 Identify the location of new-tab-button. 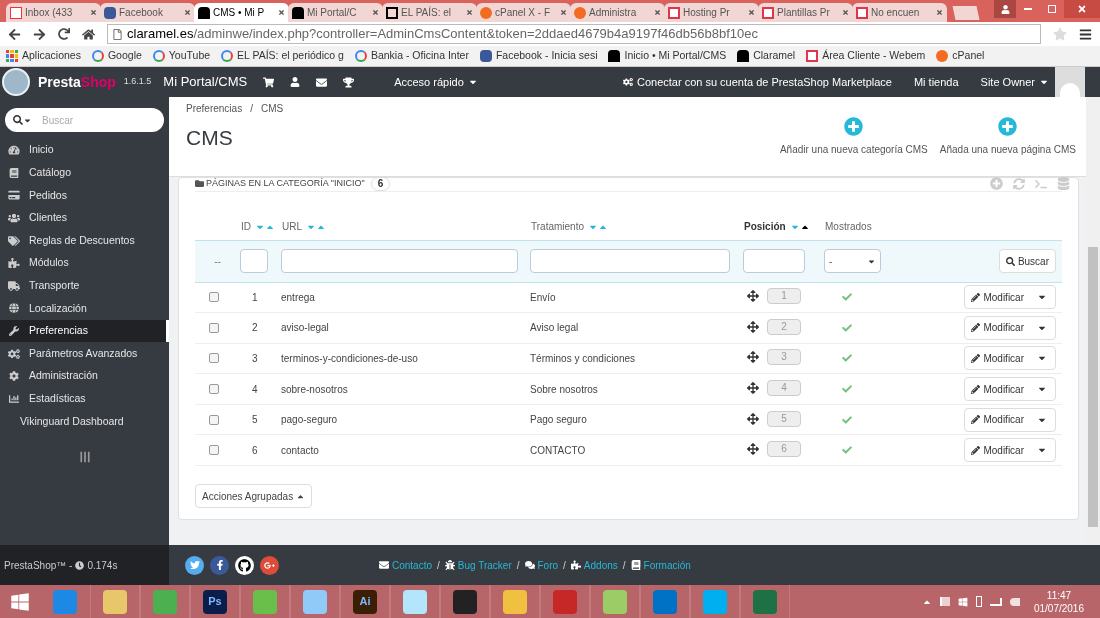
(966, 13).